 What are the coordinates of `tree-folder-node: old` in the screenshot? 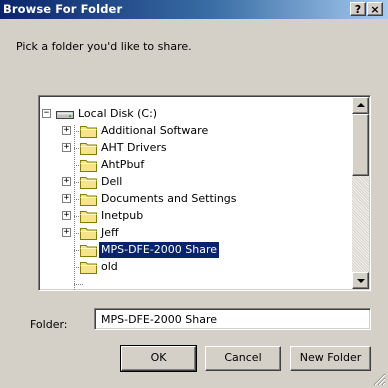 It's located at (189, 267).